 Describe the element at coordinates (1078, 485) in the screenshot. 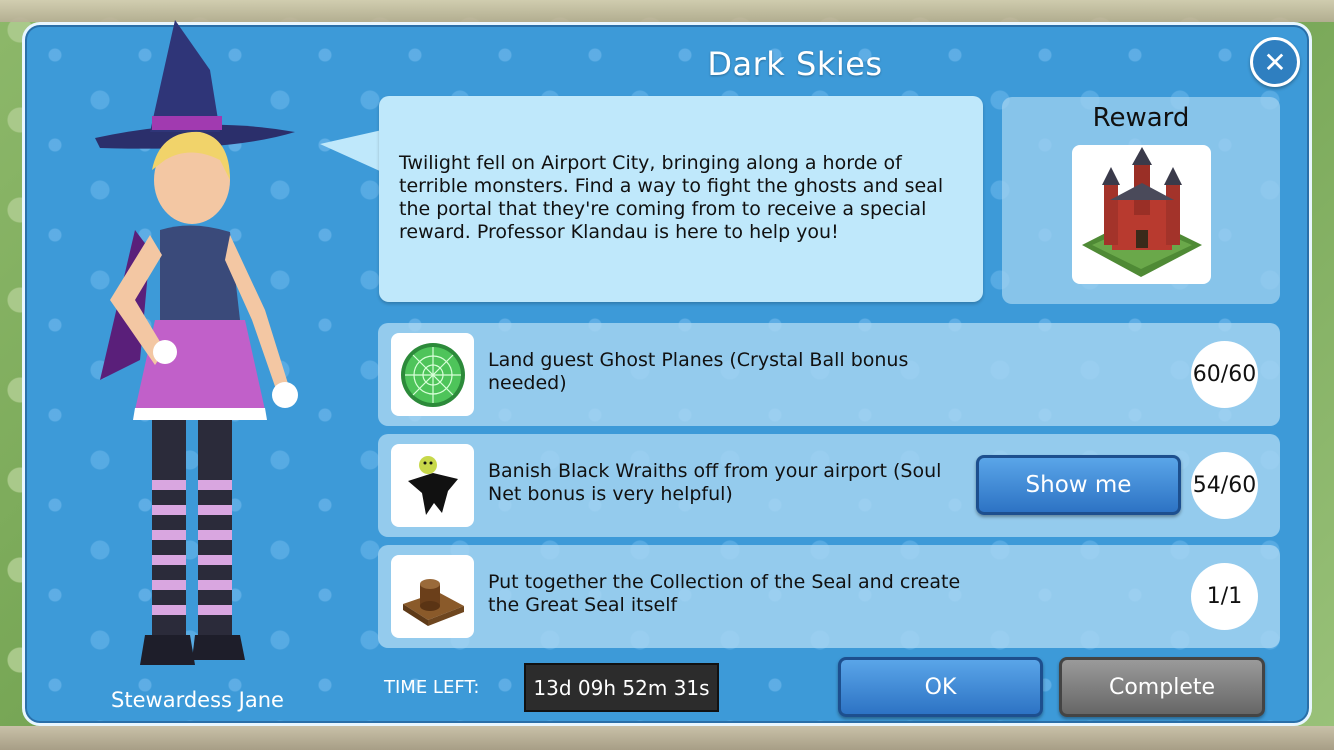

I see `show-me-button: Show me` at that location.